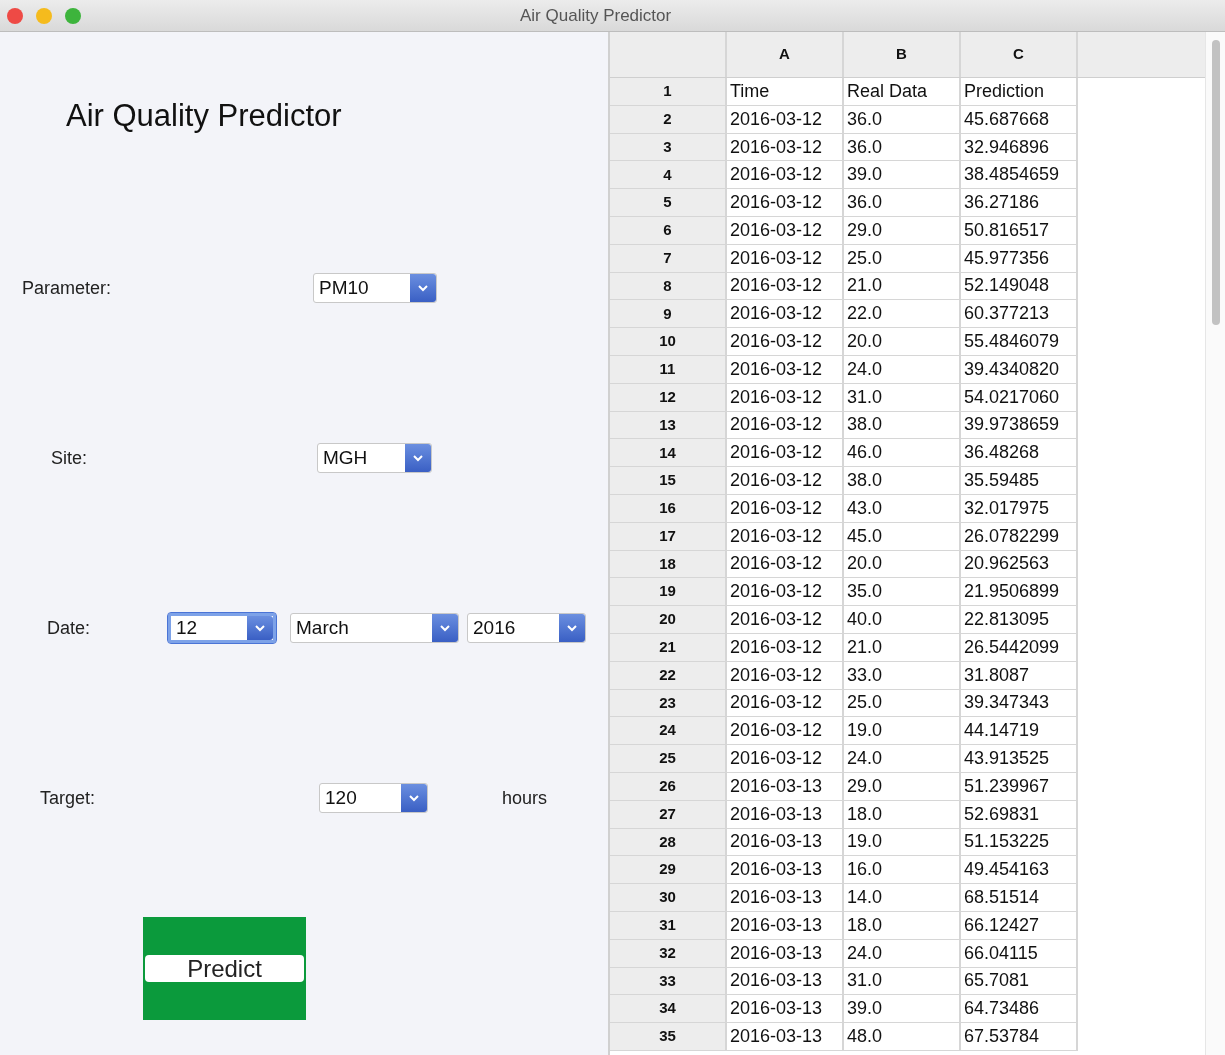  Describe the element at coordinates (668, 898) in the screenshot. I see `row-header: 30` at that location.